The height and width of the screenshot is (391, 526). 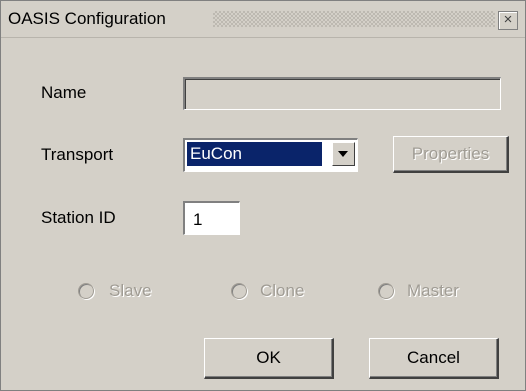 I want to click on master-radio-label: Master, so click(x=433, y=290).